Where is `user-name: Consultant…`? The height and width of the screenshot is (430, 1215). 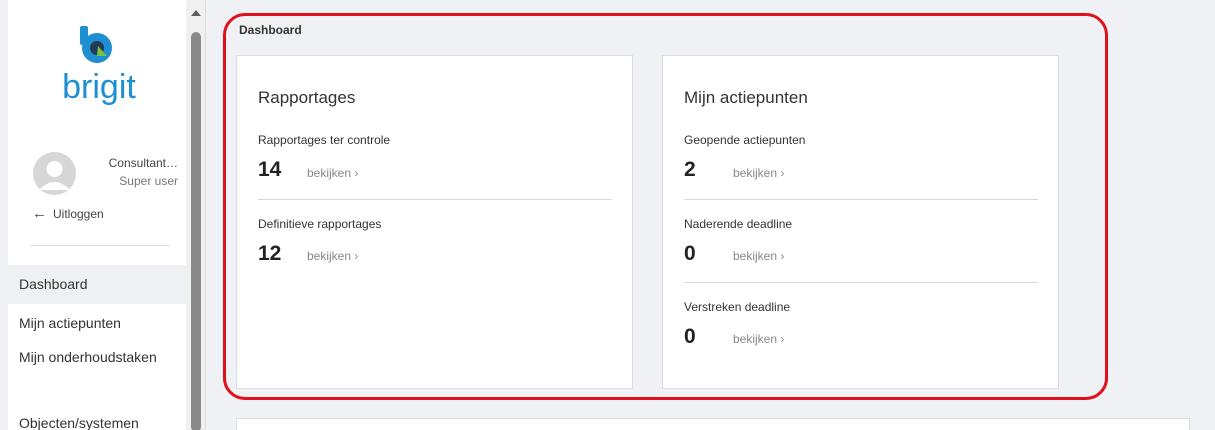 user-name: Consultant… is located at coordinates (143, 163).